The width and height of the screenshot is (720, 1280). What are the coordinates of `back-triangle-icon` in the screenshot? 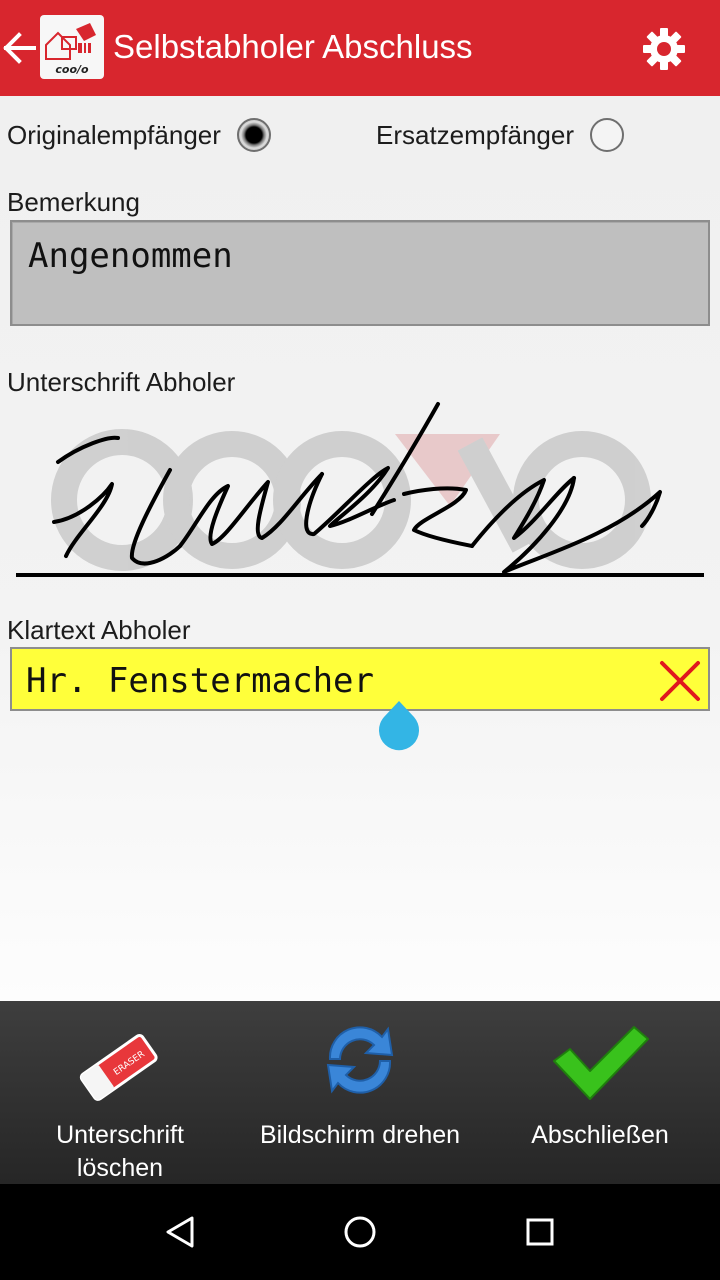 It's located at (180, 1232).